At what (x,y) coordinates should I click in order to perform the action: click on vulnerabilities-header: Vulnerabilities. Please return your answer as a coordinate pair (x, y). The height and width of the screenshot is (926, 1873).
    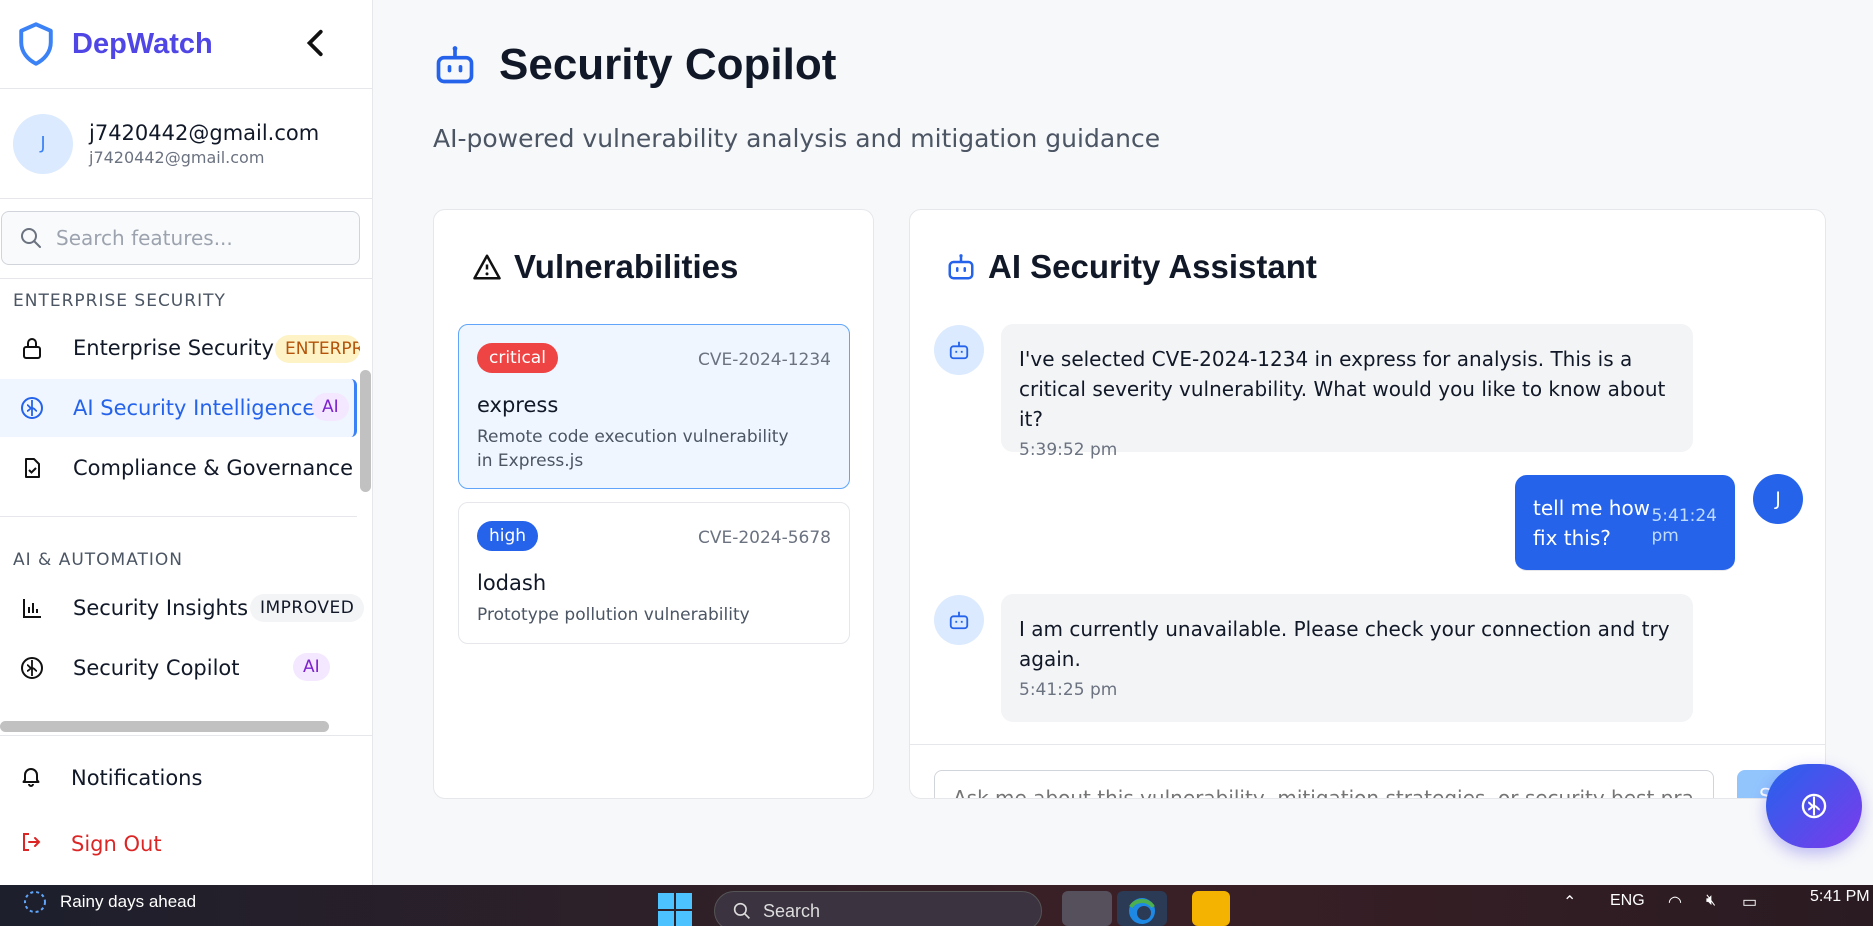
    Looking at the image, I should click on (605, 267).